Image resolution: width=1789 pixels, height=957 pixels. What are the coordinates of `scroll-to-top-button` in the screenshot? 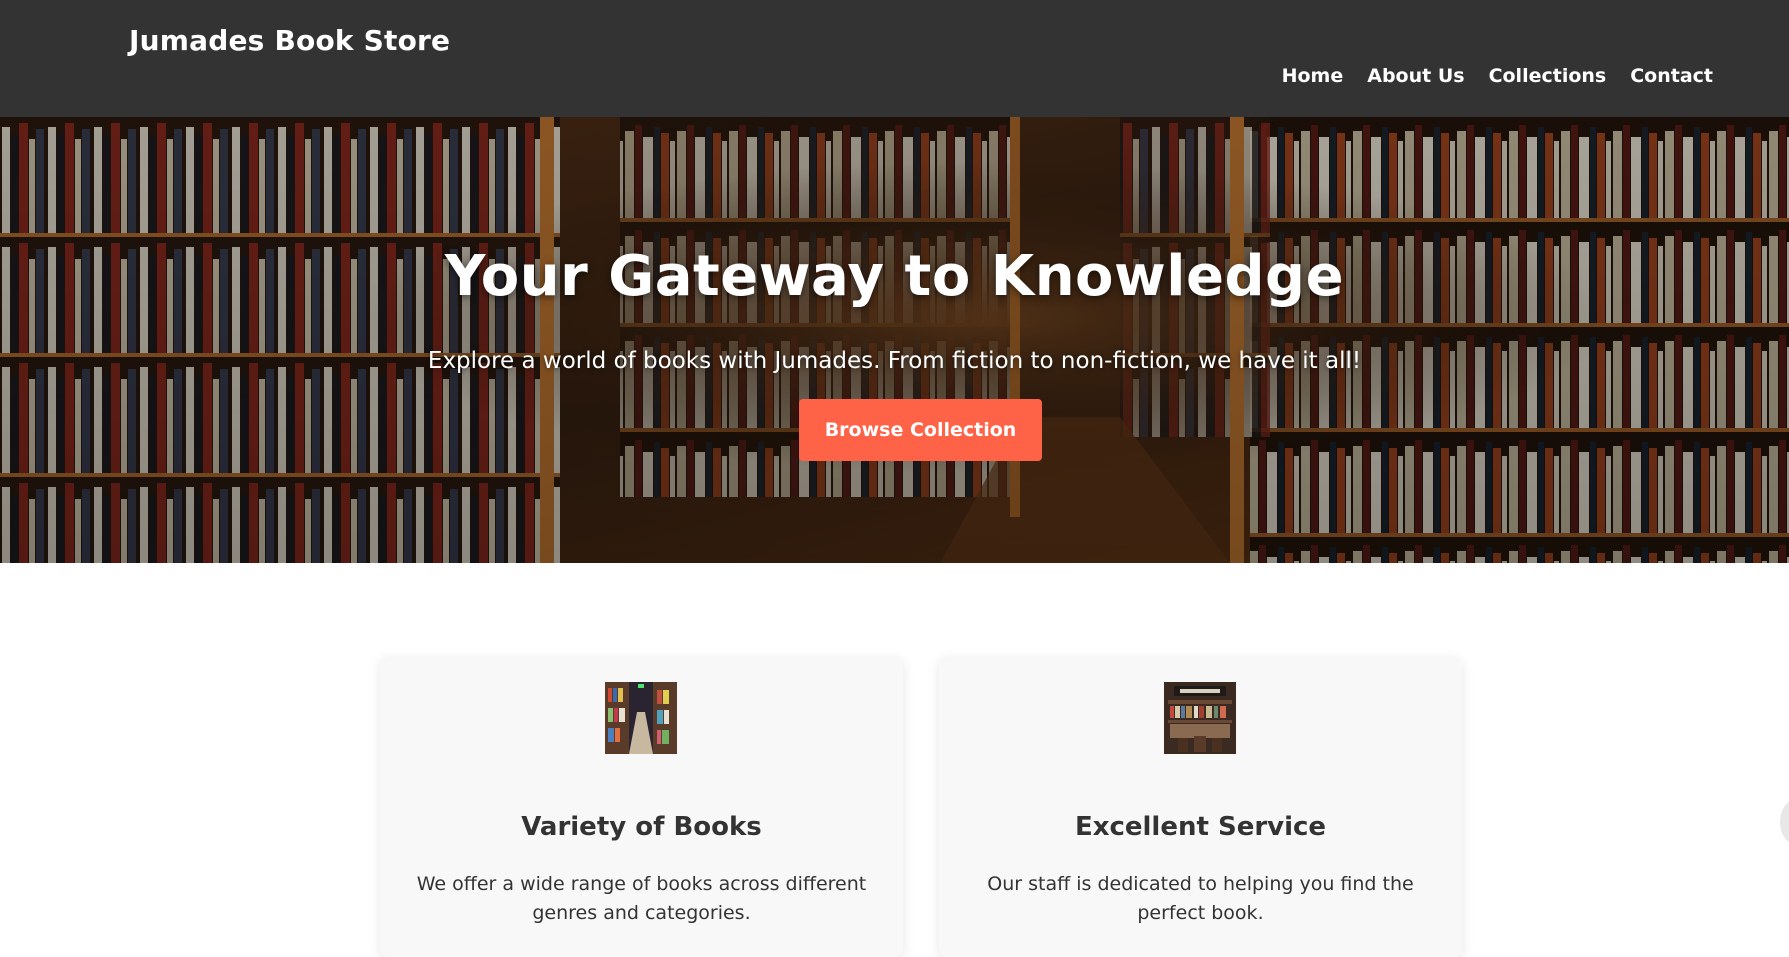 It's located at (1784, 822).